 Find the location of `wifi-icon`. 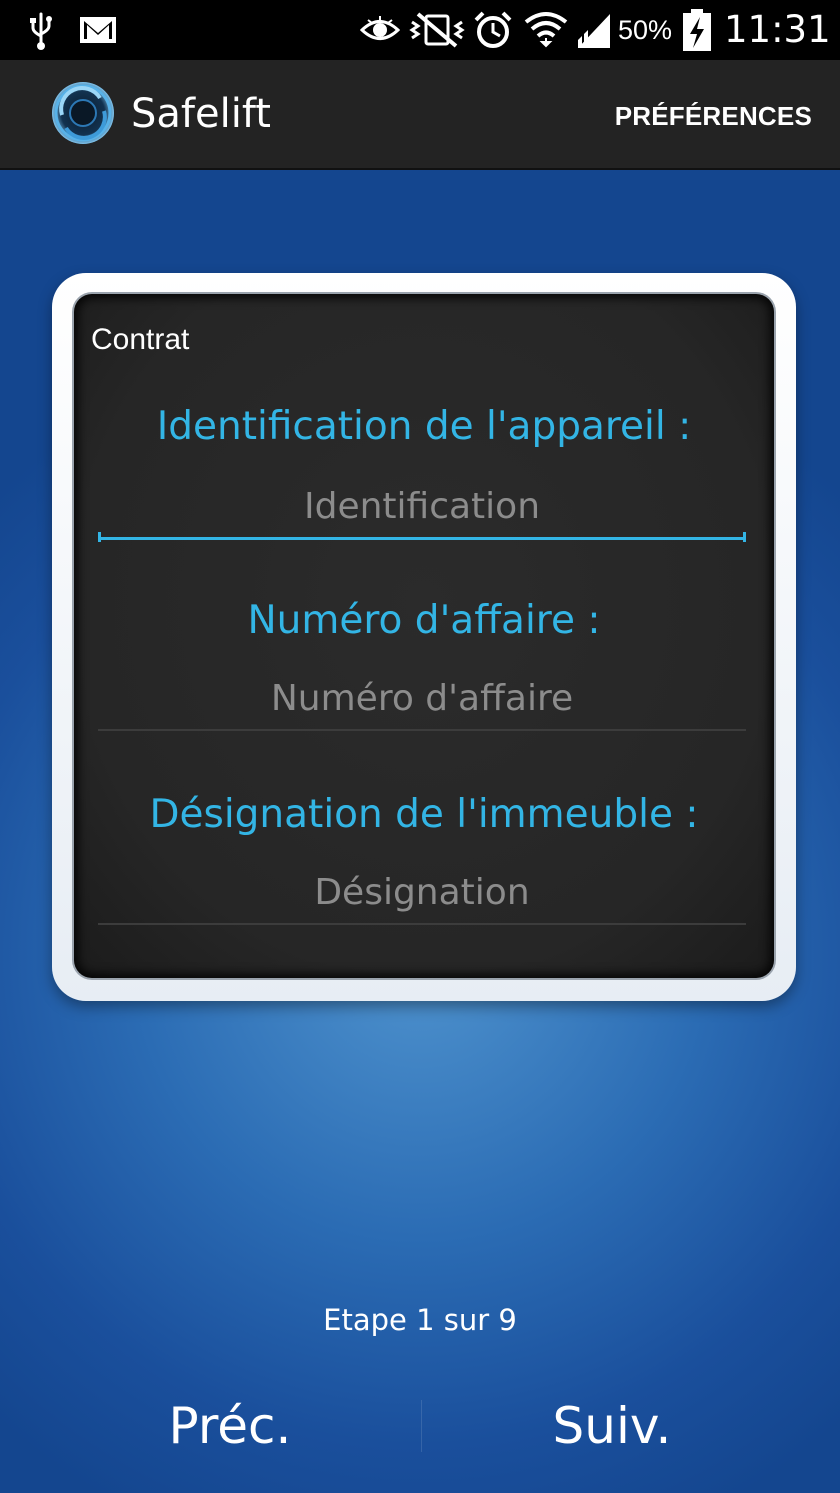

wifi-icon is located at coordinates (546, 30).